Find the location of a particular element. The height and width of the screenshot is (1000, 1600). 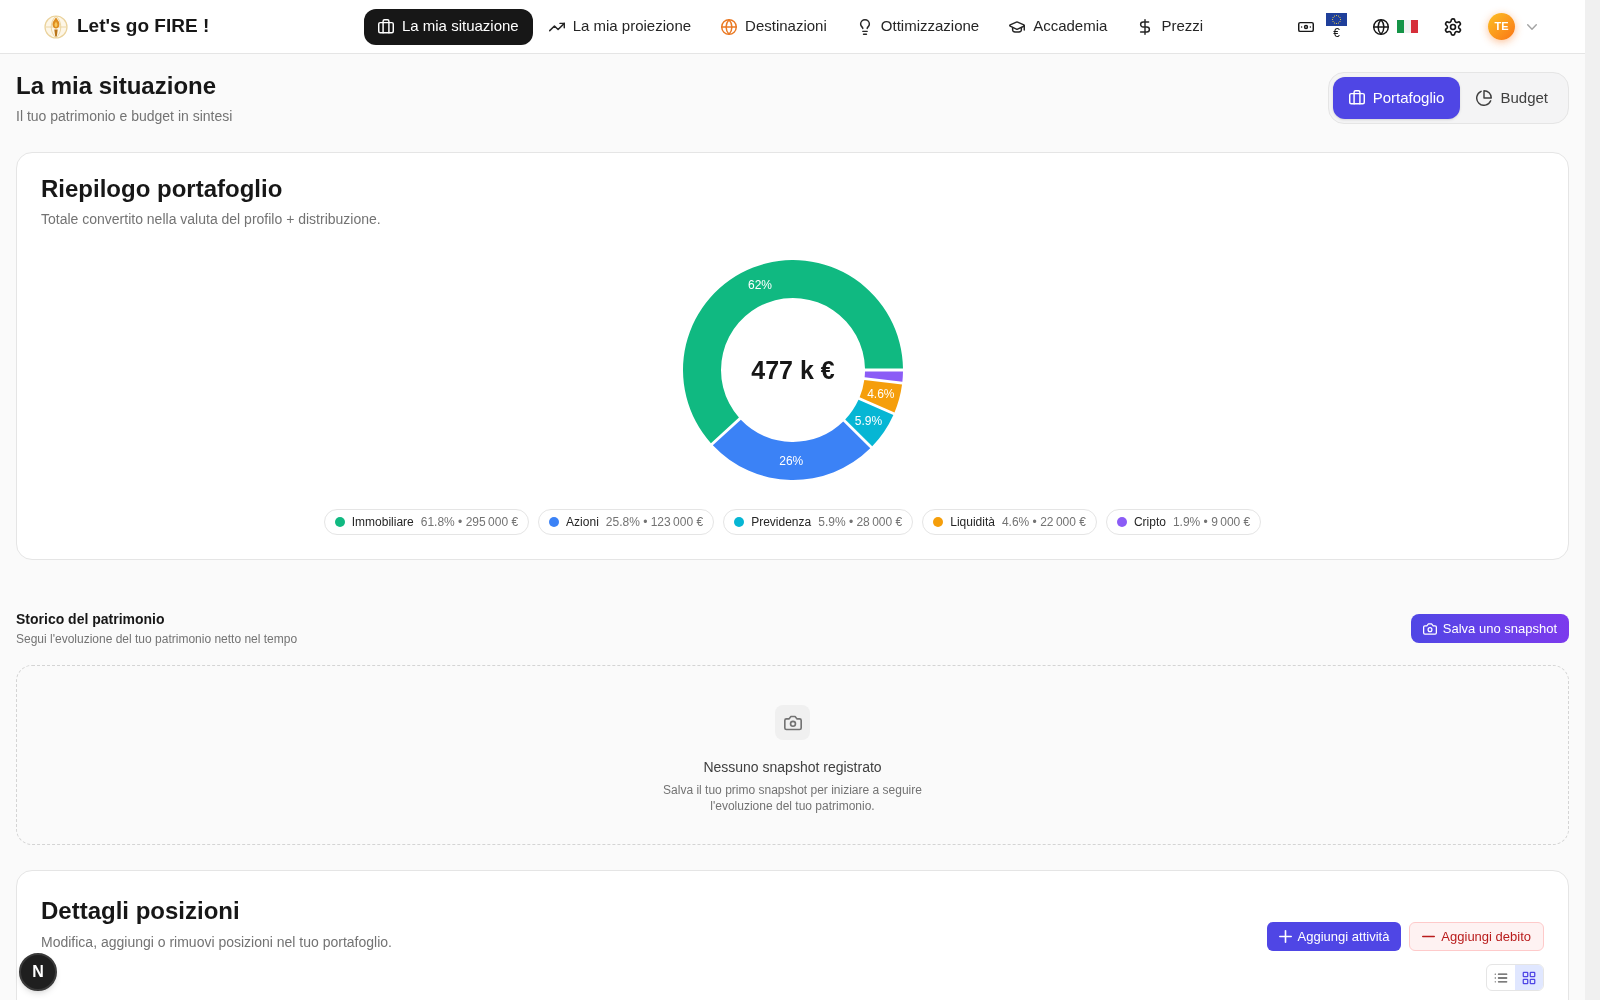

legend-value: 4.6% • 22 000 € is located at coordinates (1043, 522).